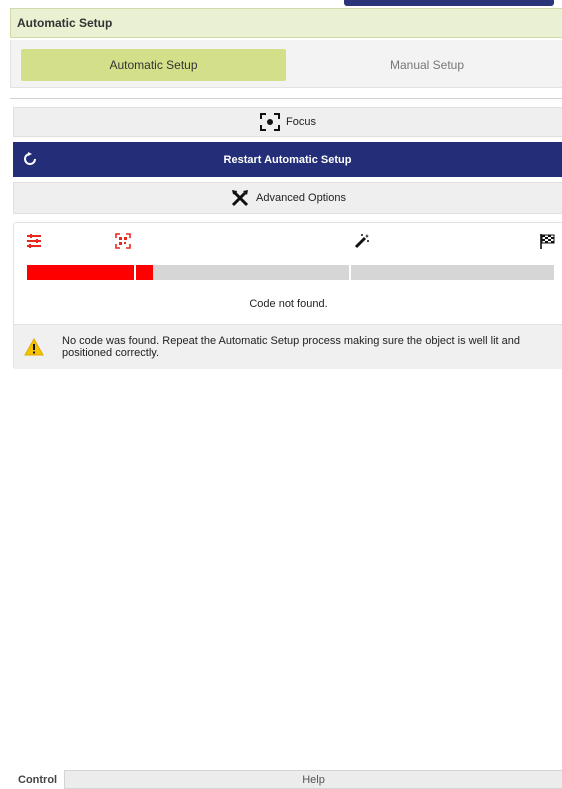 Image resolution: width=562 pixels, height=789 pixels. I want to click on checkered-flag-icon, so click(547, 241).